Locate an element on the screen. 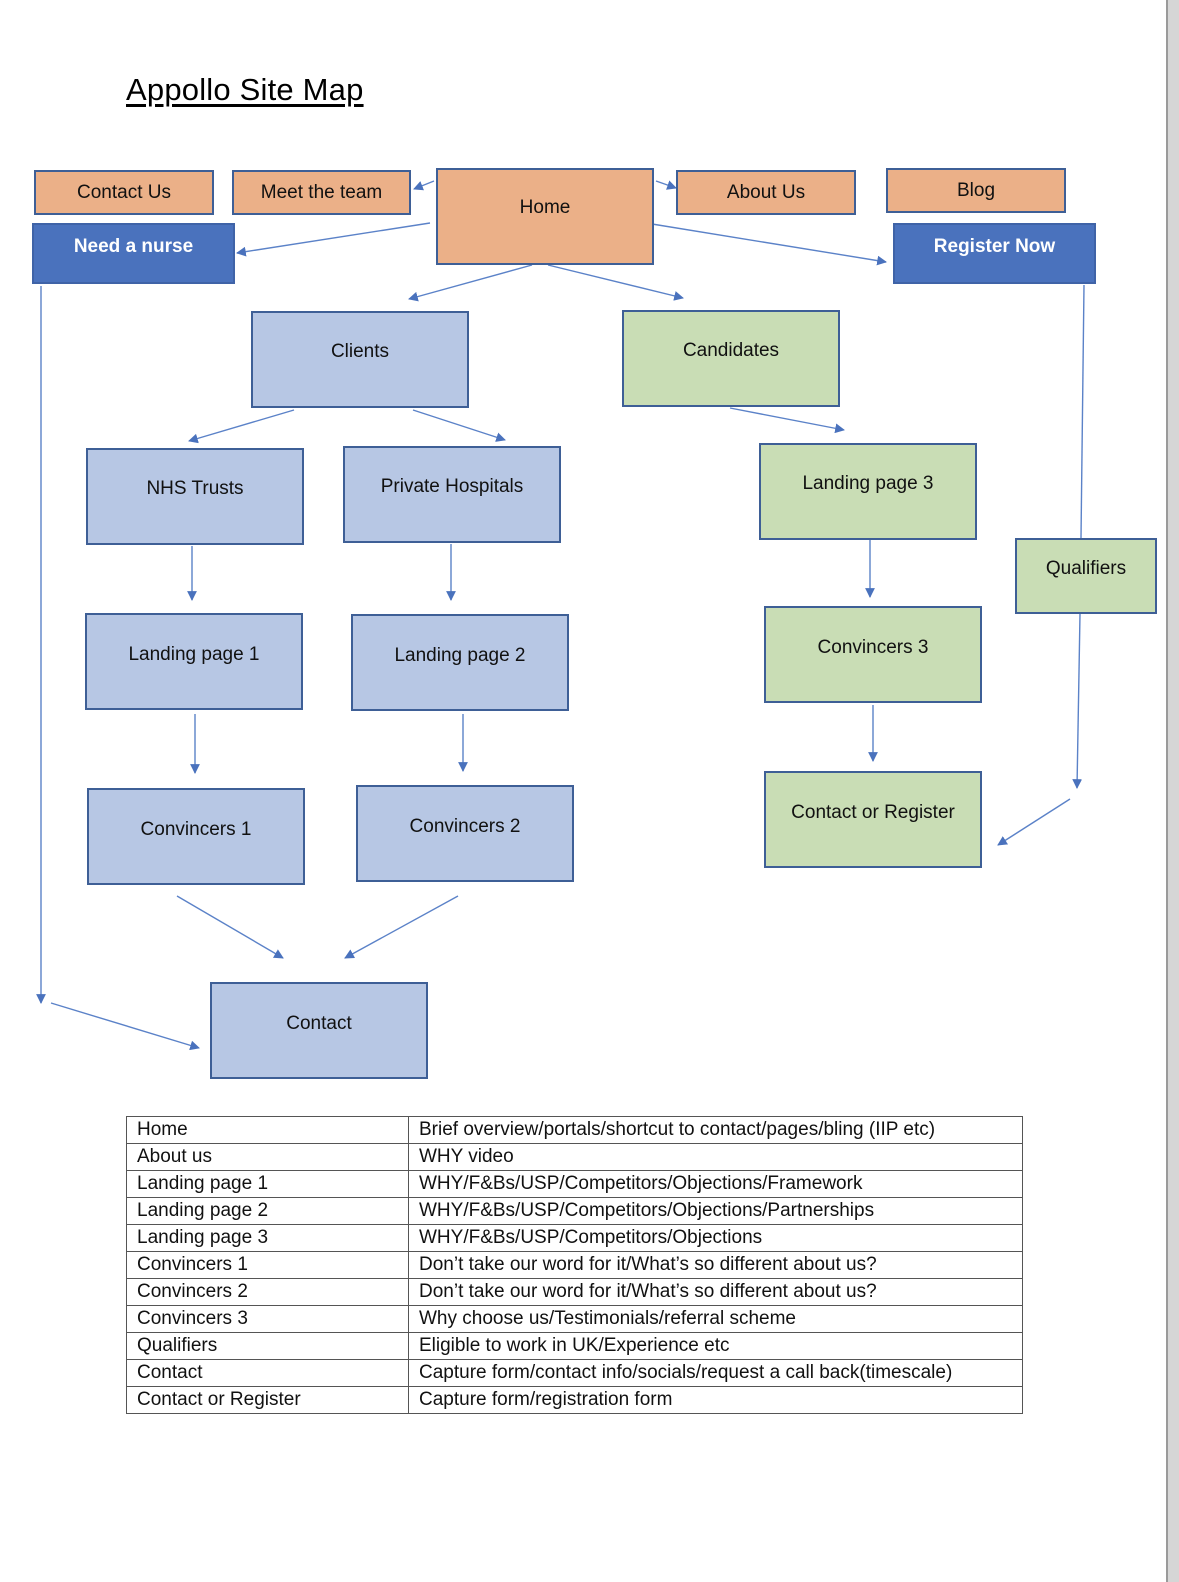  table-cell-page: Convincers 3 is located at coordinates (267, 1319).